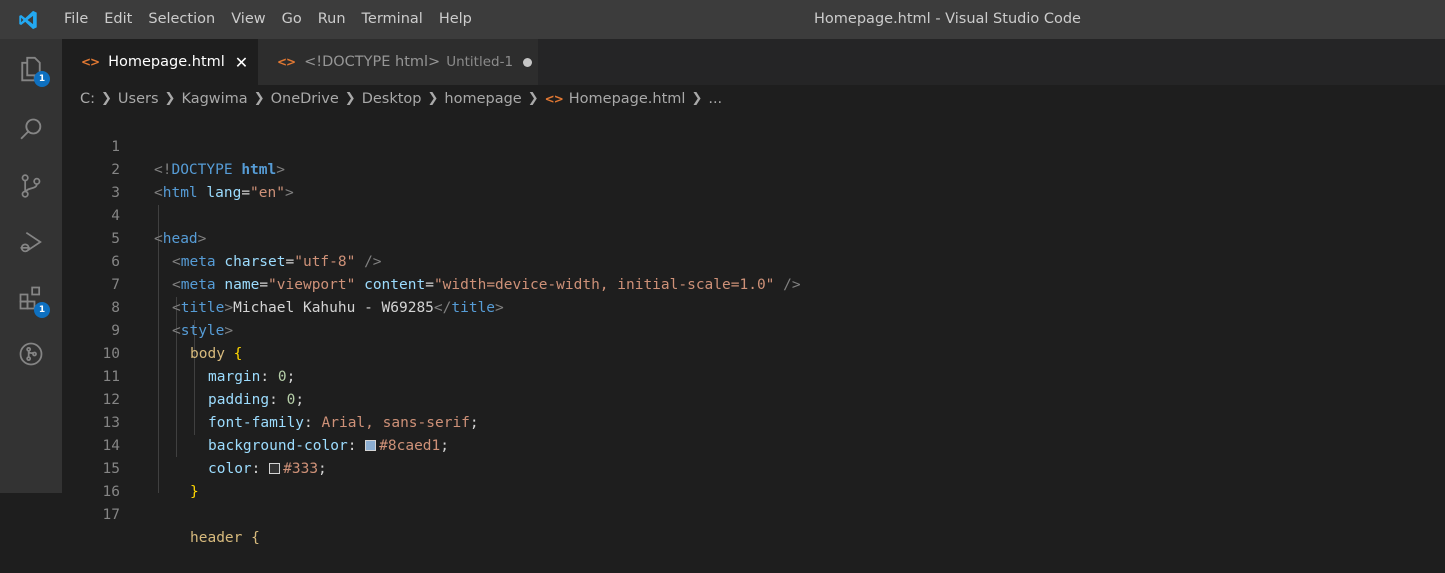 Image resolution: width=1445 pixels, height=573 pixels. Describe the element at coordinates (455, 19) in the screenshot. I see `menu-help: Help` at that location.